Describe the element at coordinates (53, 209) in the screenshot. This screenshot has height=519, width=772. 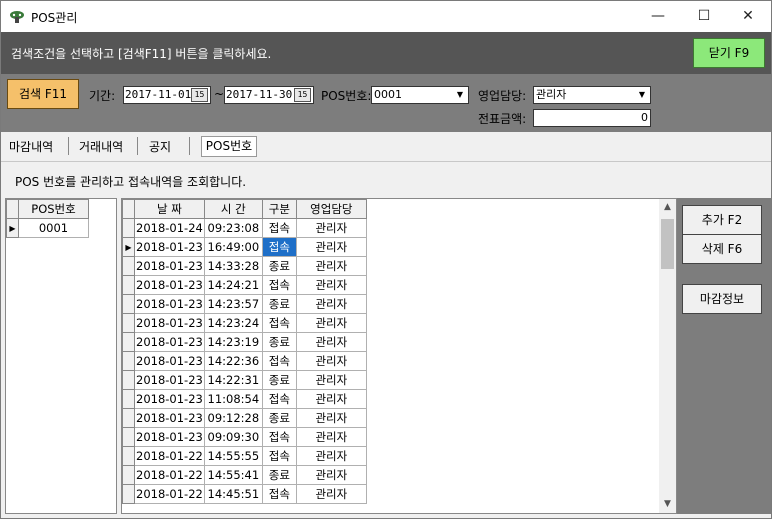
I see `column-header: POS번호` at that location.